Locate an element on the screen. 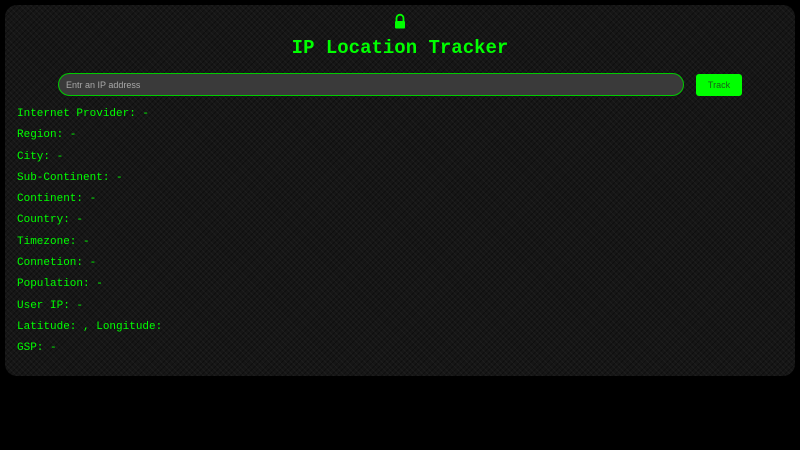 The image size is (800, 450). lat-long-row: Latitude: , Longitude: is located at coordinates (90, 326).